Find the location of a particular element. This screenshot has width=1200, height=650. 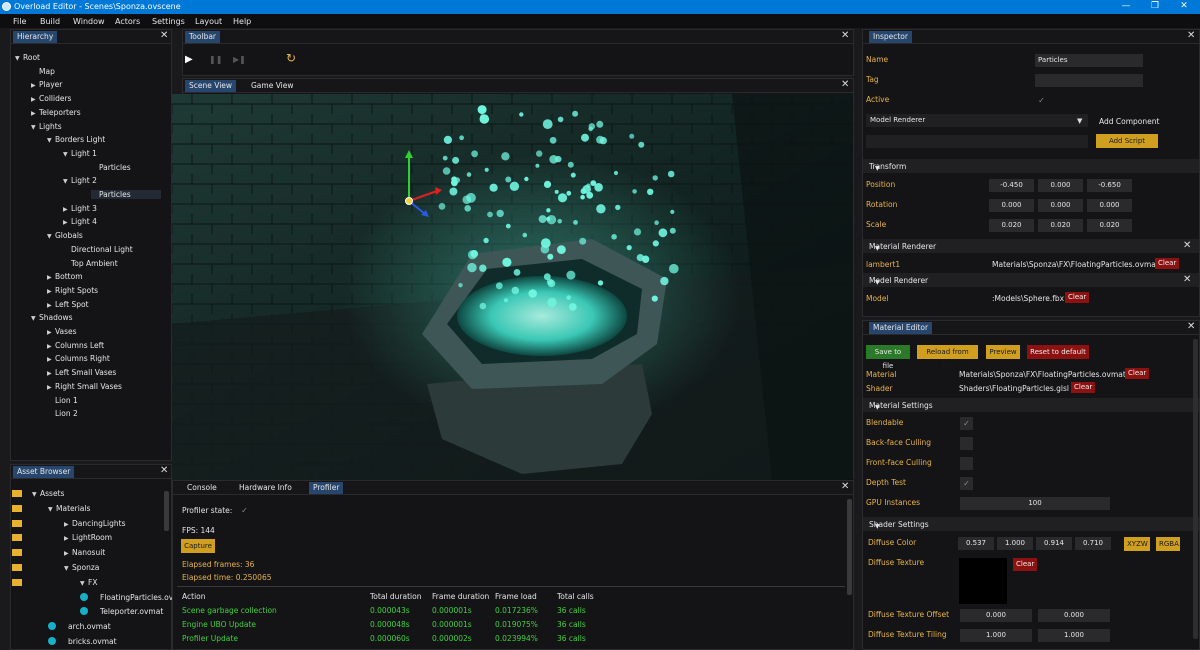

asset-item: ▼ Materials is located at coordinates (50, 508).